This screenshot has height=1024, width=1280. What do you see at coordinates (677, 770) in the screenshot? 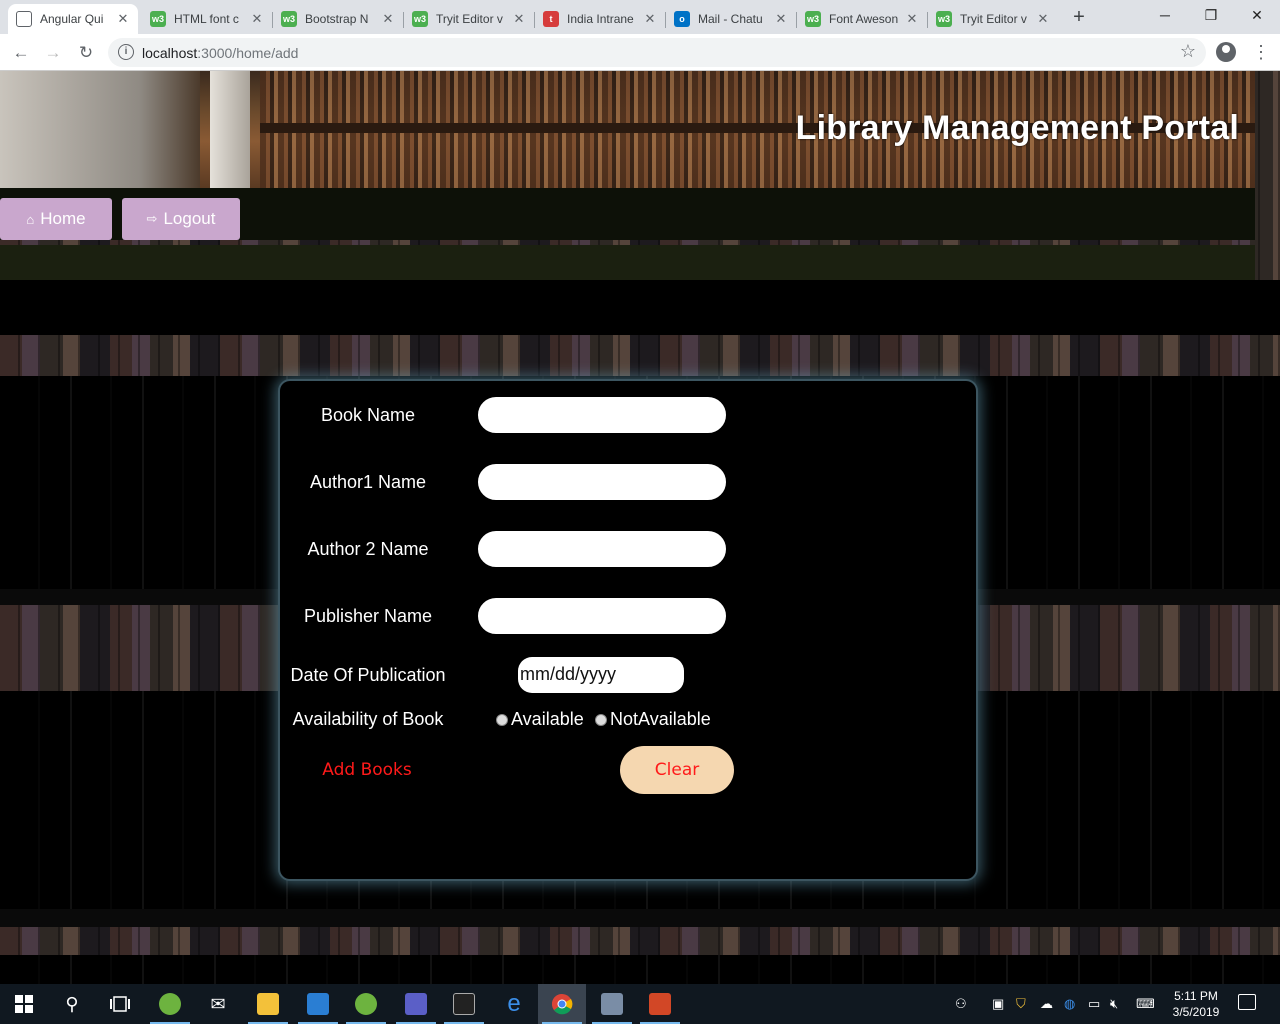
I see `clear-button: Clear` at bounding box center [677, 770].